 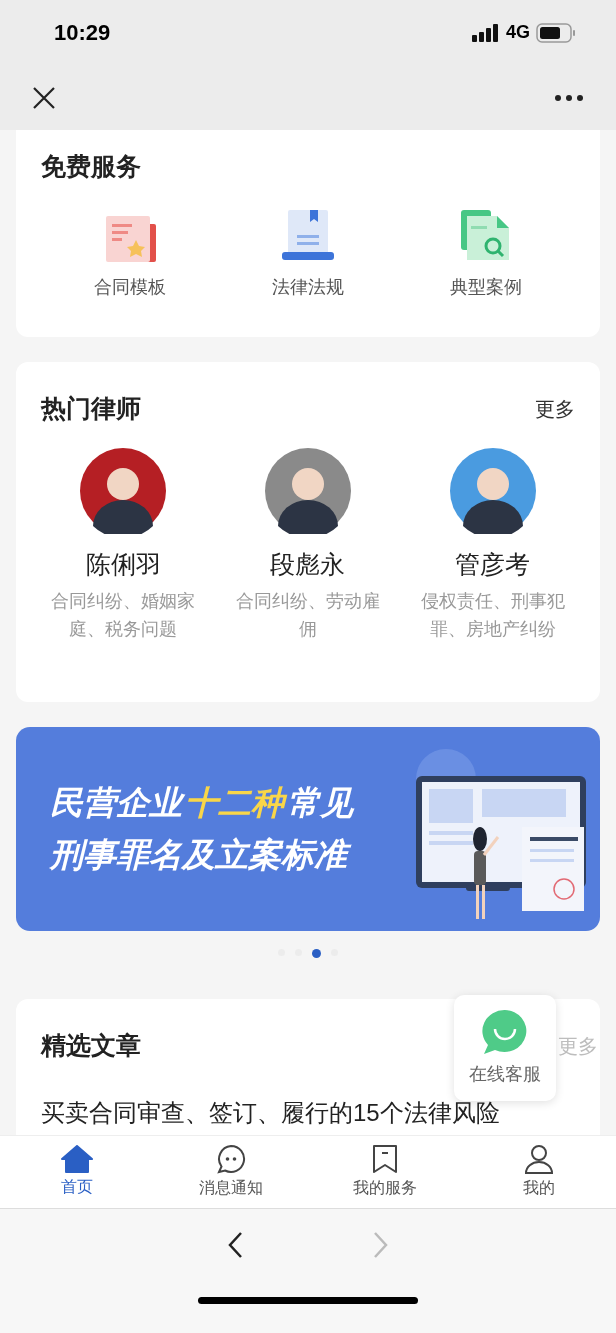 I want to click on section-title: 免费服务, so click(x=91, y=166).